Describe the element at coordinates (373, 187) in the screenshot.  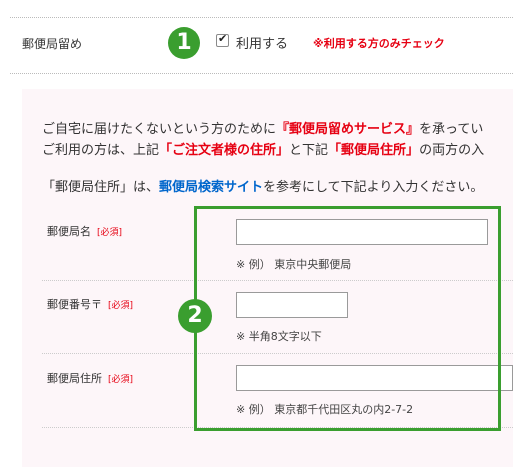
I see `intro-text: を参考にして下記より入力ください。` at that location.